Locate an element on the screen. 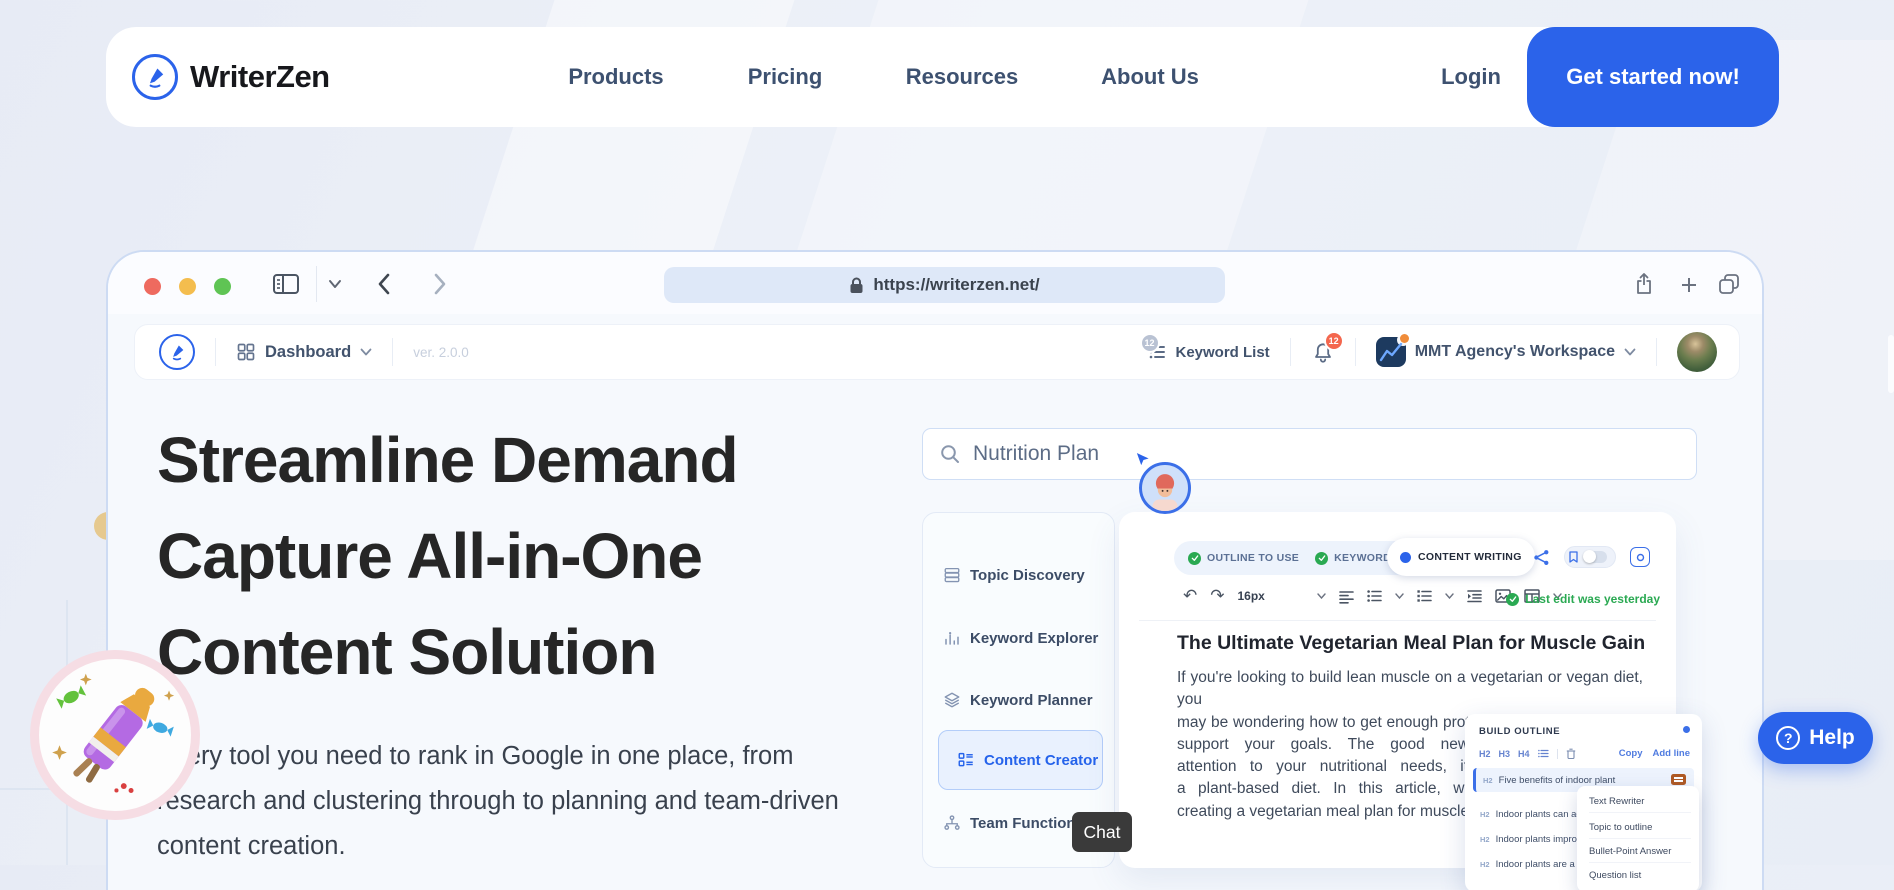 Image resolution: width=1894 pixels, height=890 pixels. redo-icon: ↷ is located at coordinates (1217, 596).